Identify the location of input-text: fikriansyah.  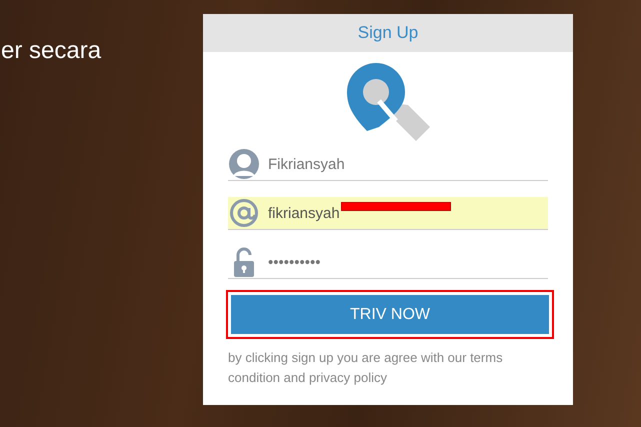
(408, 213).